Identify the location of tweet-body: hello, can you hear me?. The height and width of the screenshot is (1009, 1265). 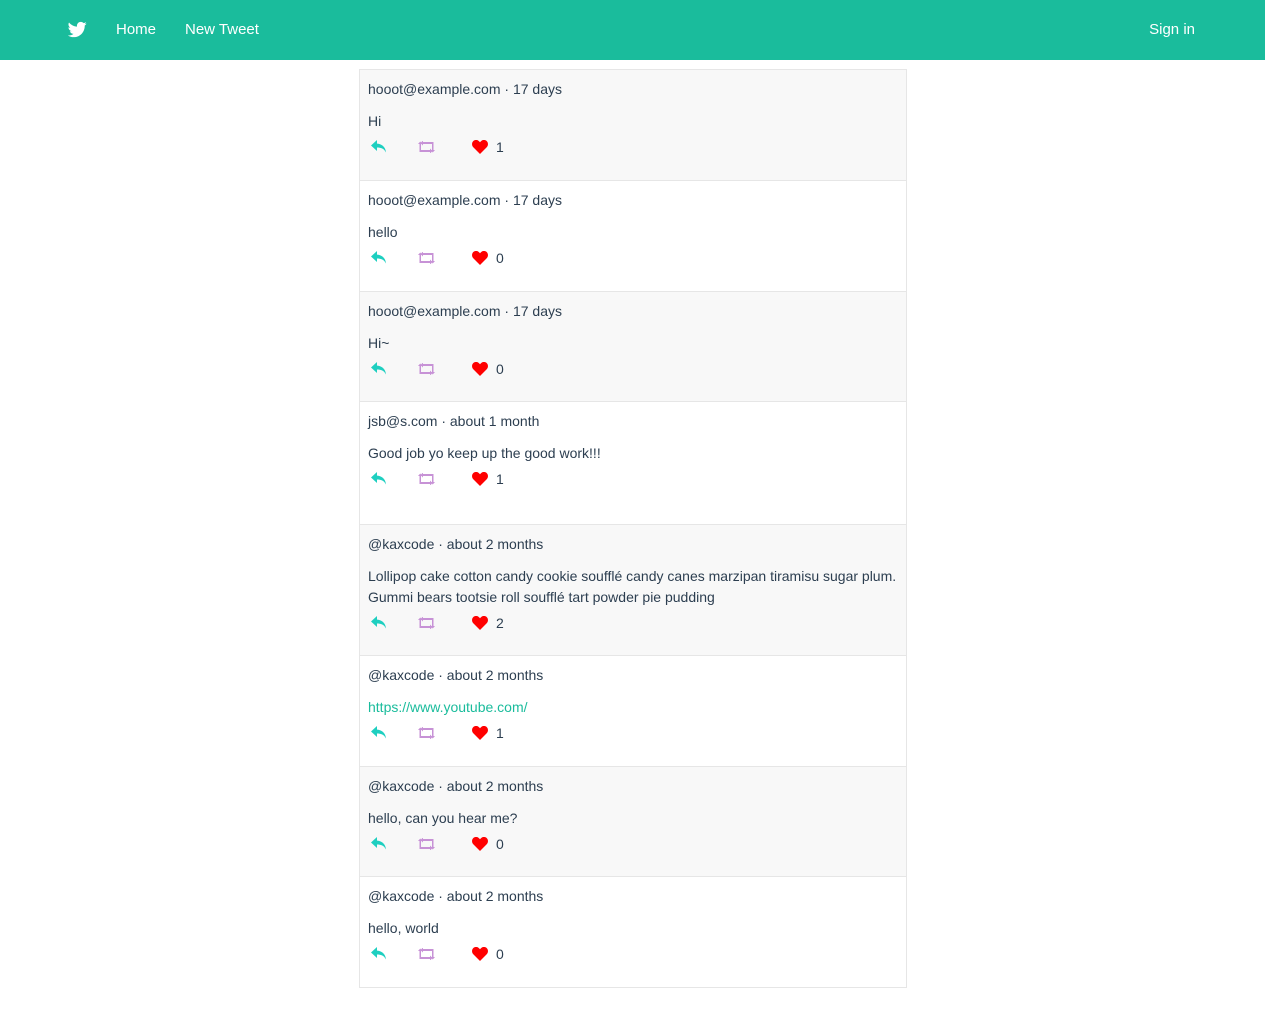
(633, 818).